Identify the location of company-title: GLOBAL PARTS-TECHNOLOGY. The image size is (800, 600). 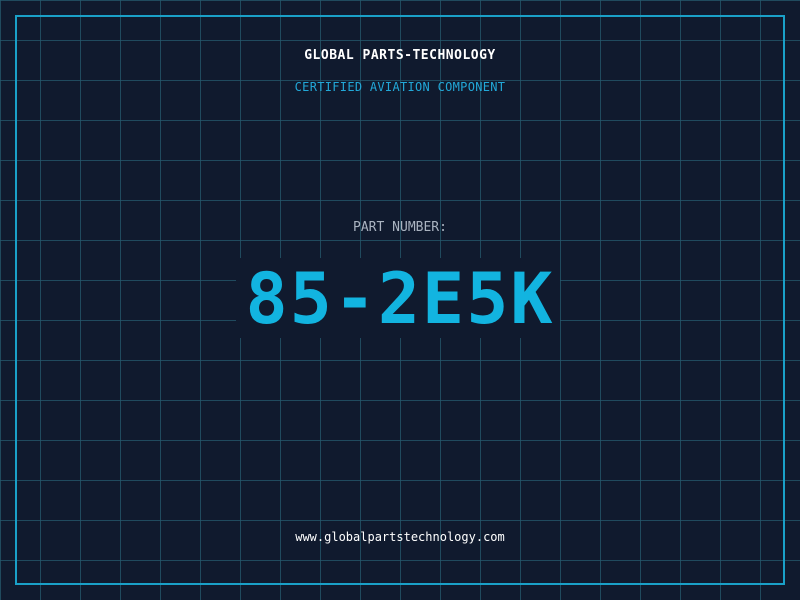
(400, 55).